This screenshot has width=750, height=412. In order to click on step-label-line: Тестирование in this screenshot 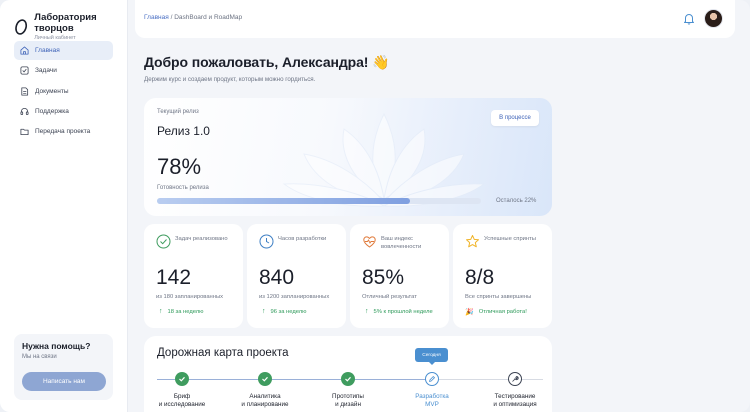, I will do `click(515, 396)`.